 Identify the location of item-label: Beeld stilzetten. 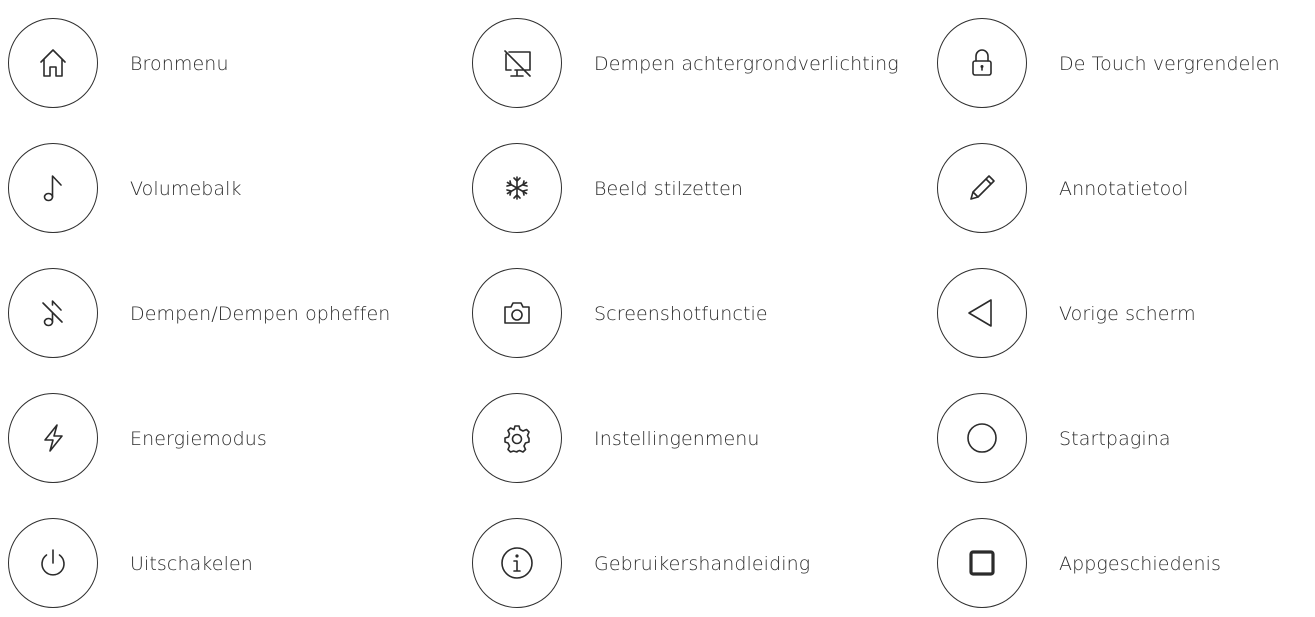
(668, 189).